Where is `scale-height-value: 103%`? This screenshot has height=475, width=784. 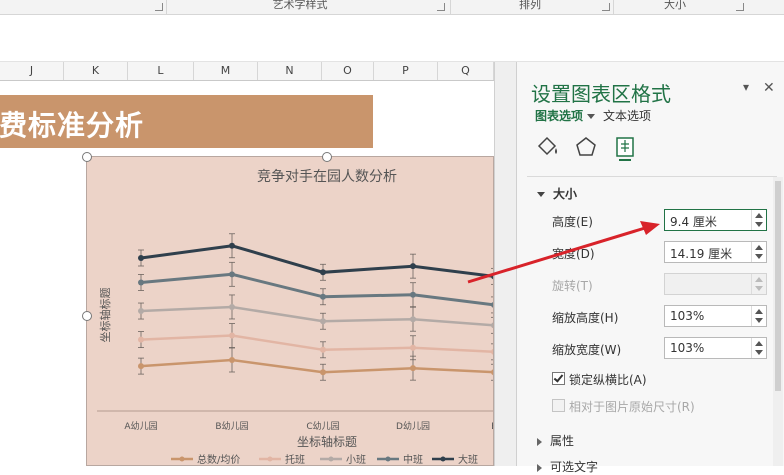
scale-height-value: 103% is located at coordinates (687, 316).